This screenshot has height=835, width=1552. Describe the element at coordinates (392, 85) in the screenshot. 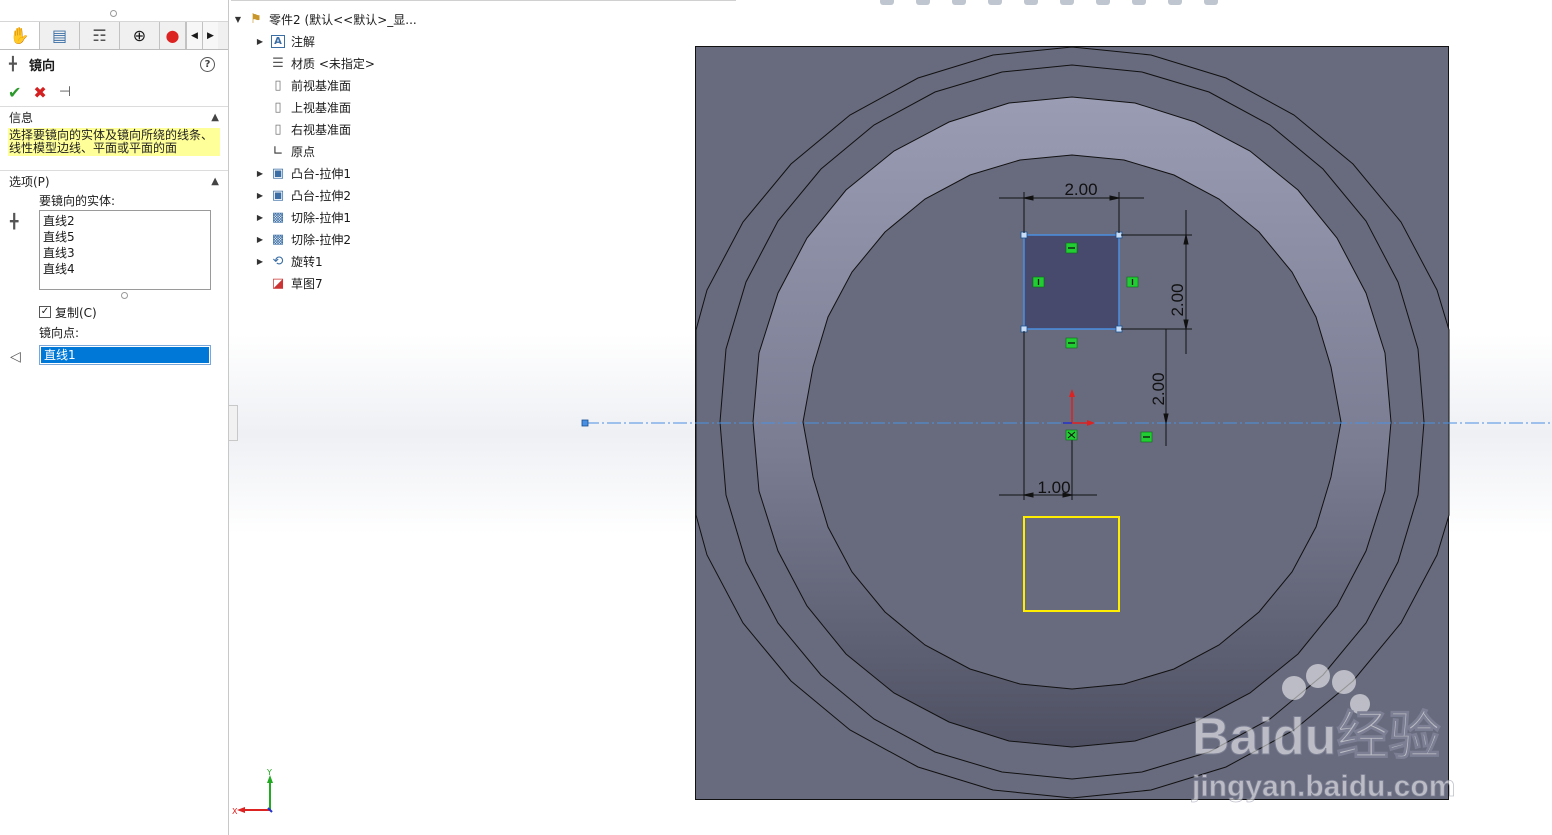

I see `tree-item-front-plane: ▯ 前视基准面` at that location.